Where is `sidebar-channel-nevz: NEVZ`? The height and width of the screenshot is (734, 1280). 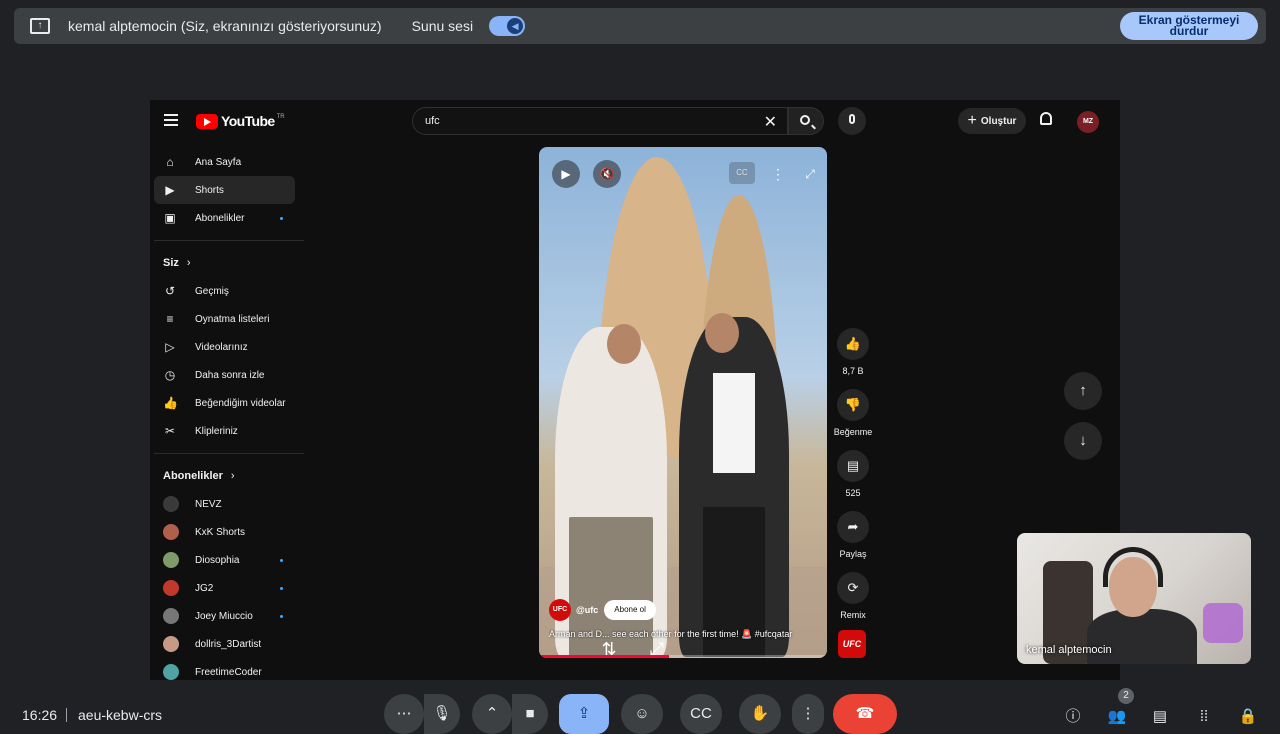 sidebar-channel-nevz: NEVZ is located at coordinates (228, 504).